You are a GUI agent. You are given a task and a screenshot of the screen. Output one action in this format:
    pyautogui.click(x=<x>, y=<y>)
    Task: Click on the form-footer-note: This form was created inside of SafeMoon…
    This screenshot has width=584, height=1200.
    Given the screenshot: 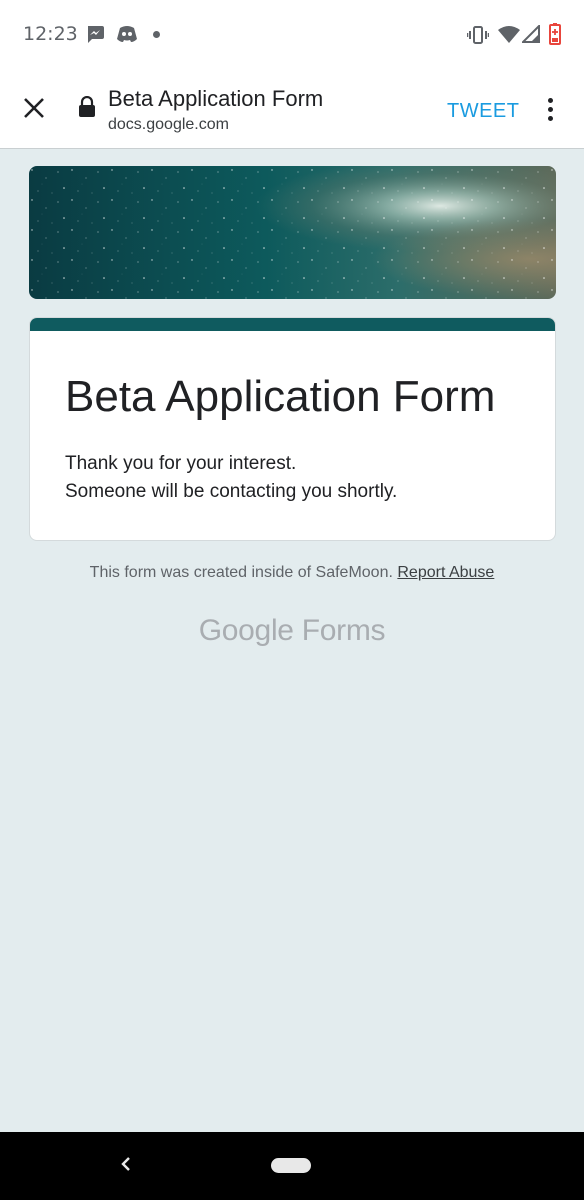 What is the action you would take?
    pyautogui.click(x=292, y=573)
    